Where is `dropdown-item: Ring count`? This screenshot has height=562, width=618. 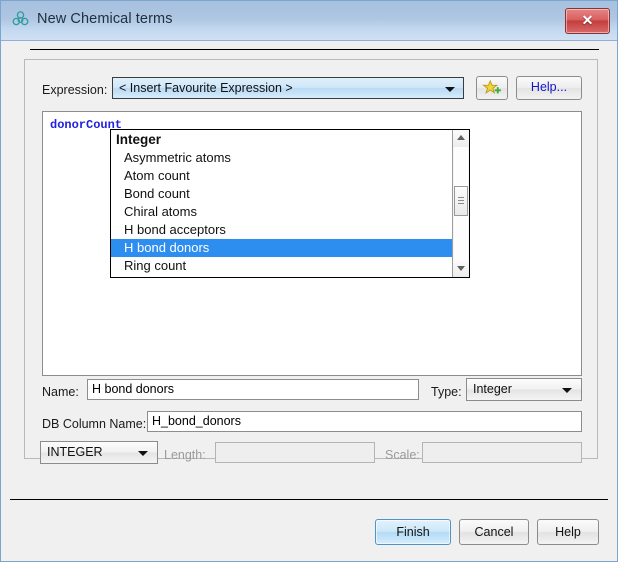
dropdown-item: Ring count is located at coordinates (281, 266).